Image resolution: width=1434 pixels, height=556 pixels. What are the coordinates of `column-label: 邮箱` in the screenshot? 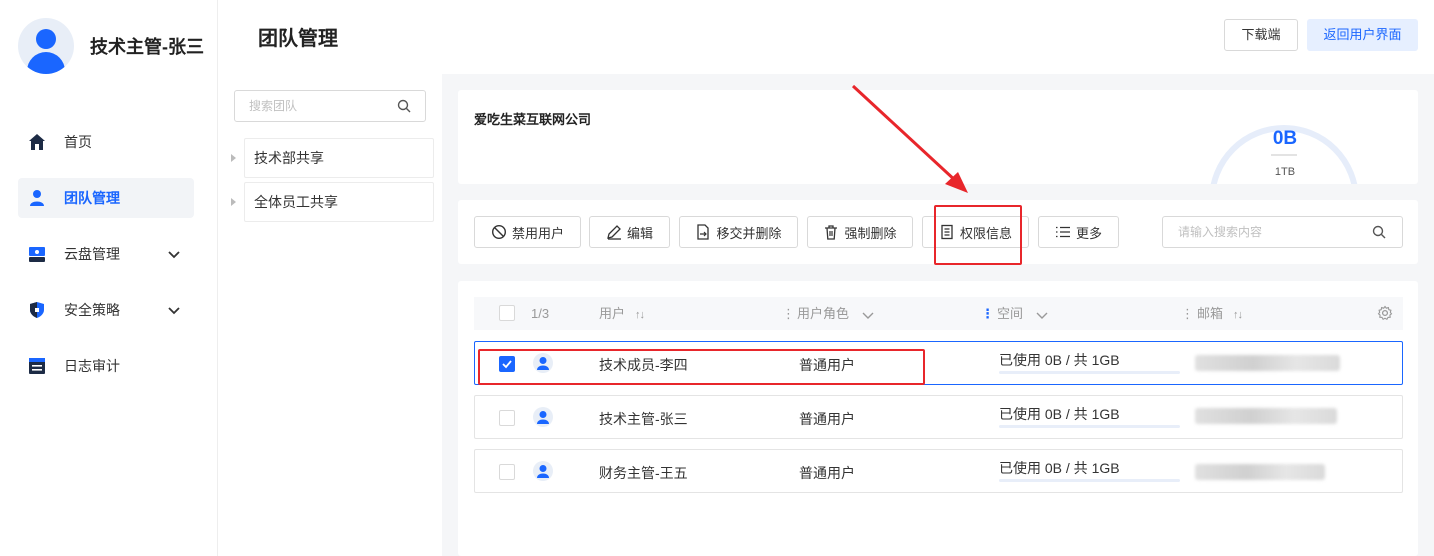 It's located at (1210, 313).